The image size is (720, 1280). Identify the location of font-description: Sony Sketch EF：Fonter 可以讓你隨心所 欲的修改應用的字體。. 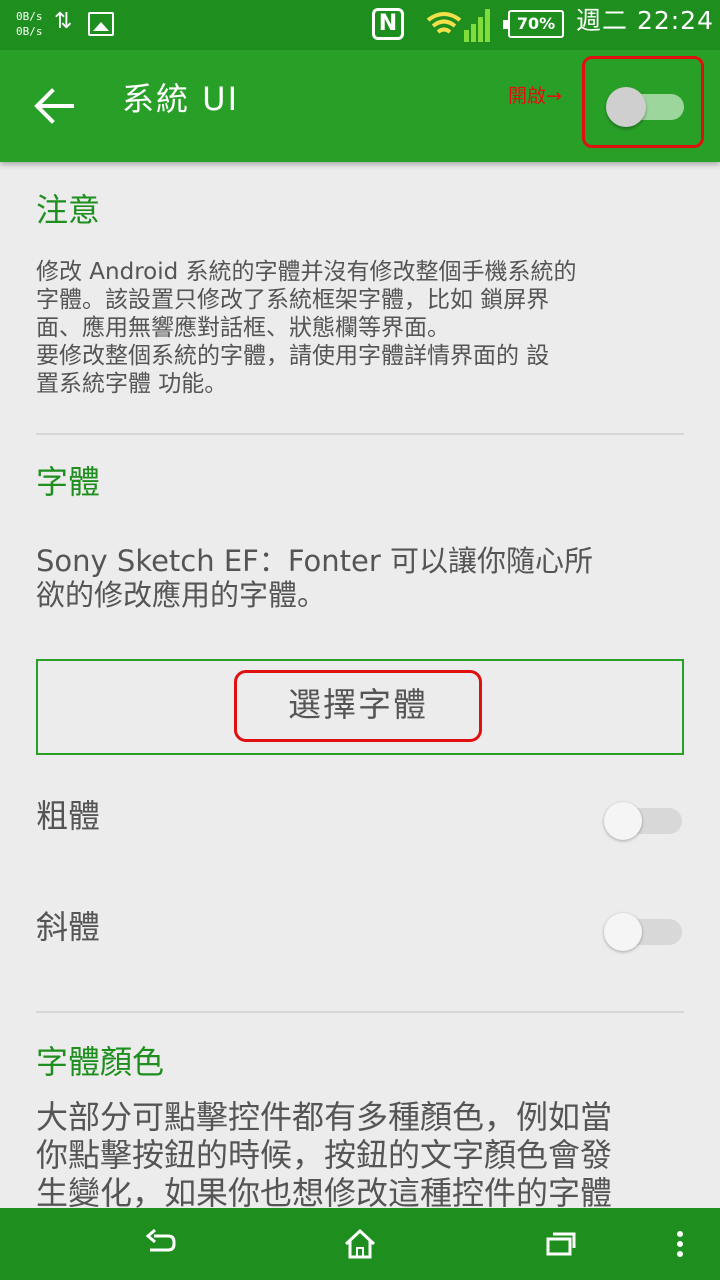
(361, 578).